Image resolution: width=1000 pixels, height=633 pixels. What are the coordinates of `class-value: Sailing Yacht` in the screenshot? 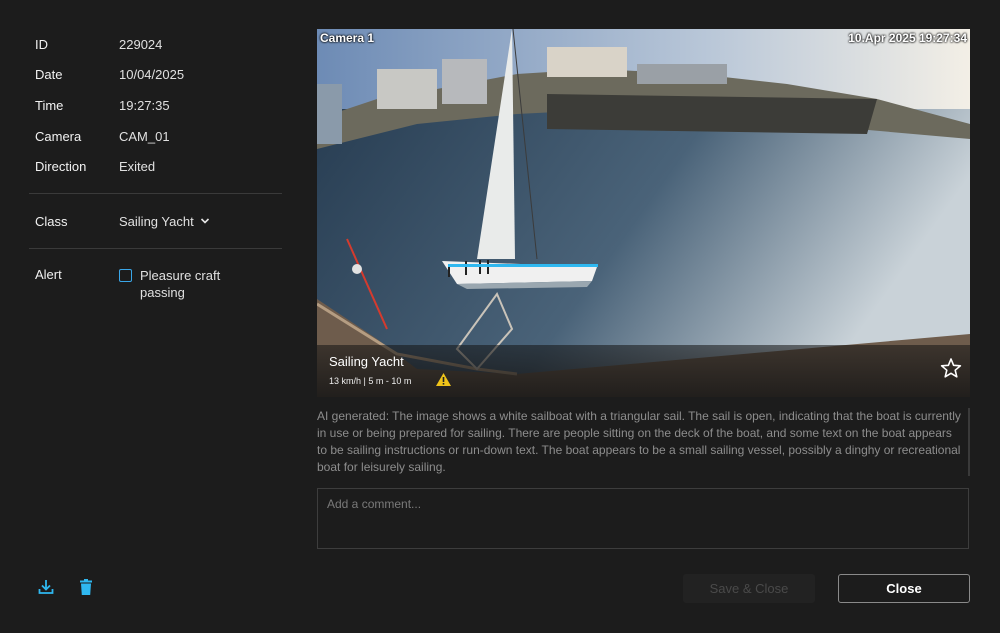 It's located at (156, 221).